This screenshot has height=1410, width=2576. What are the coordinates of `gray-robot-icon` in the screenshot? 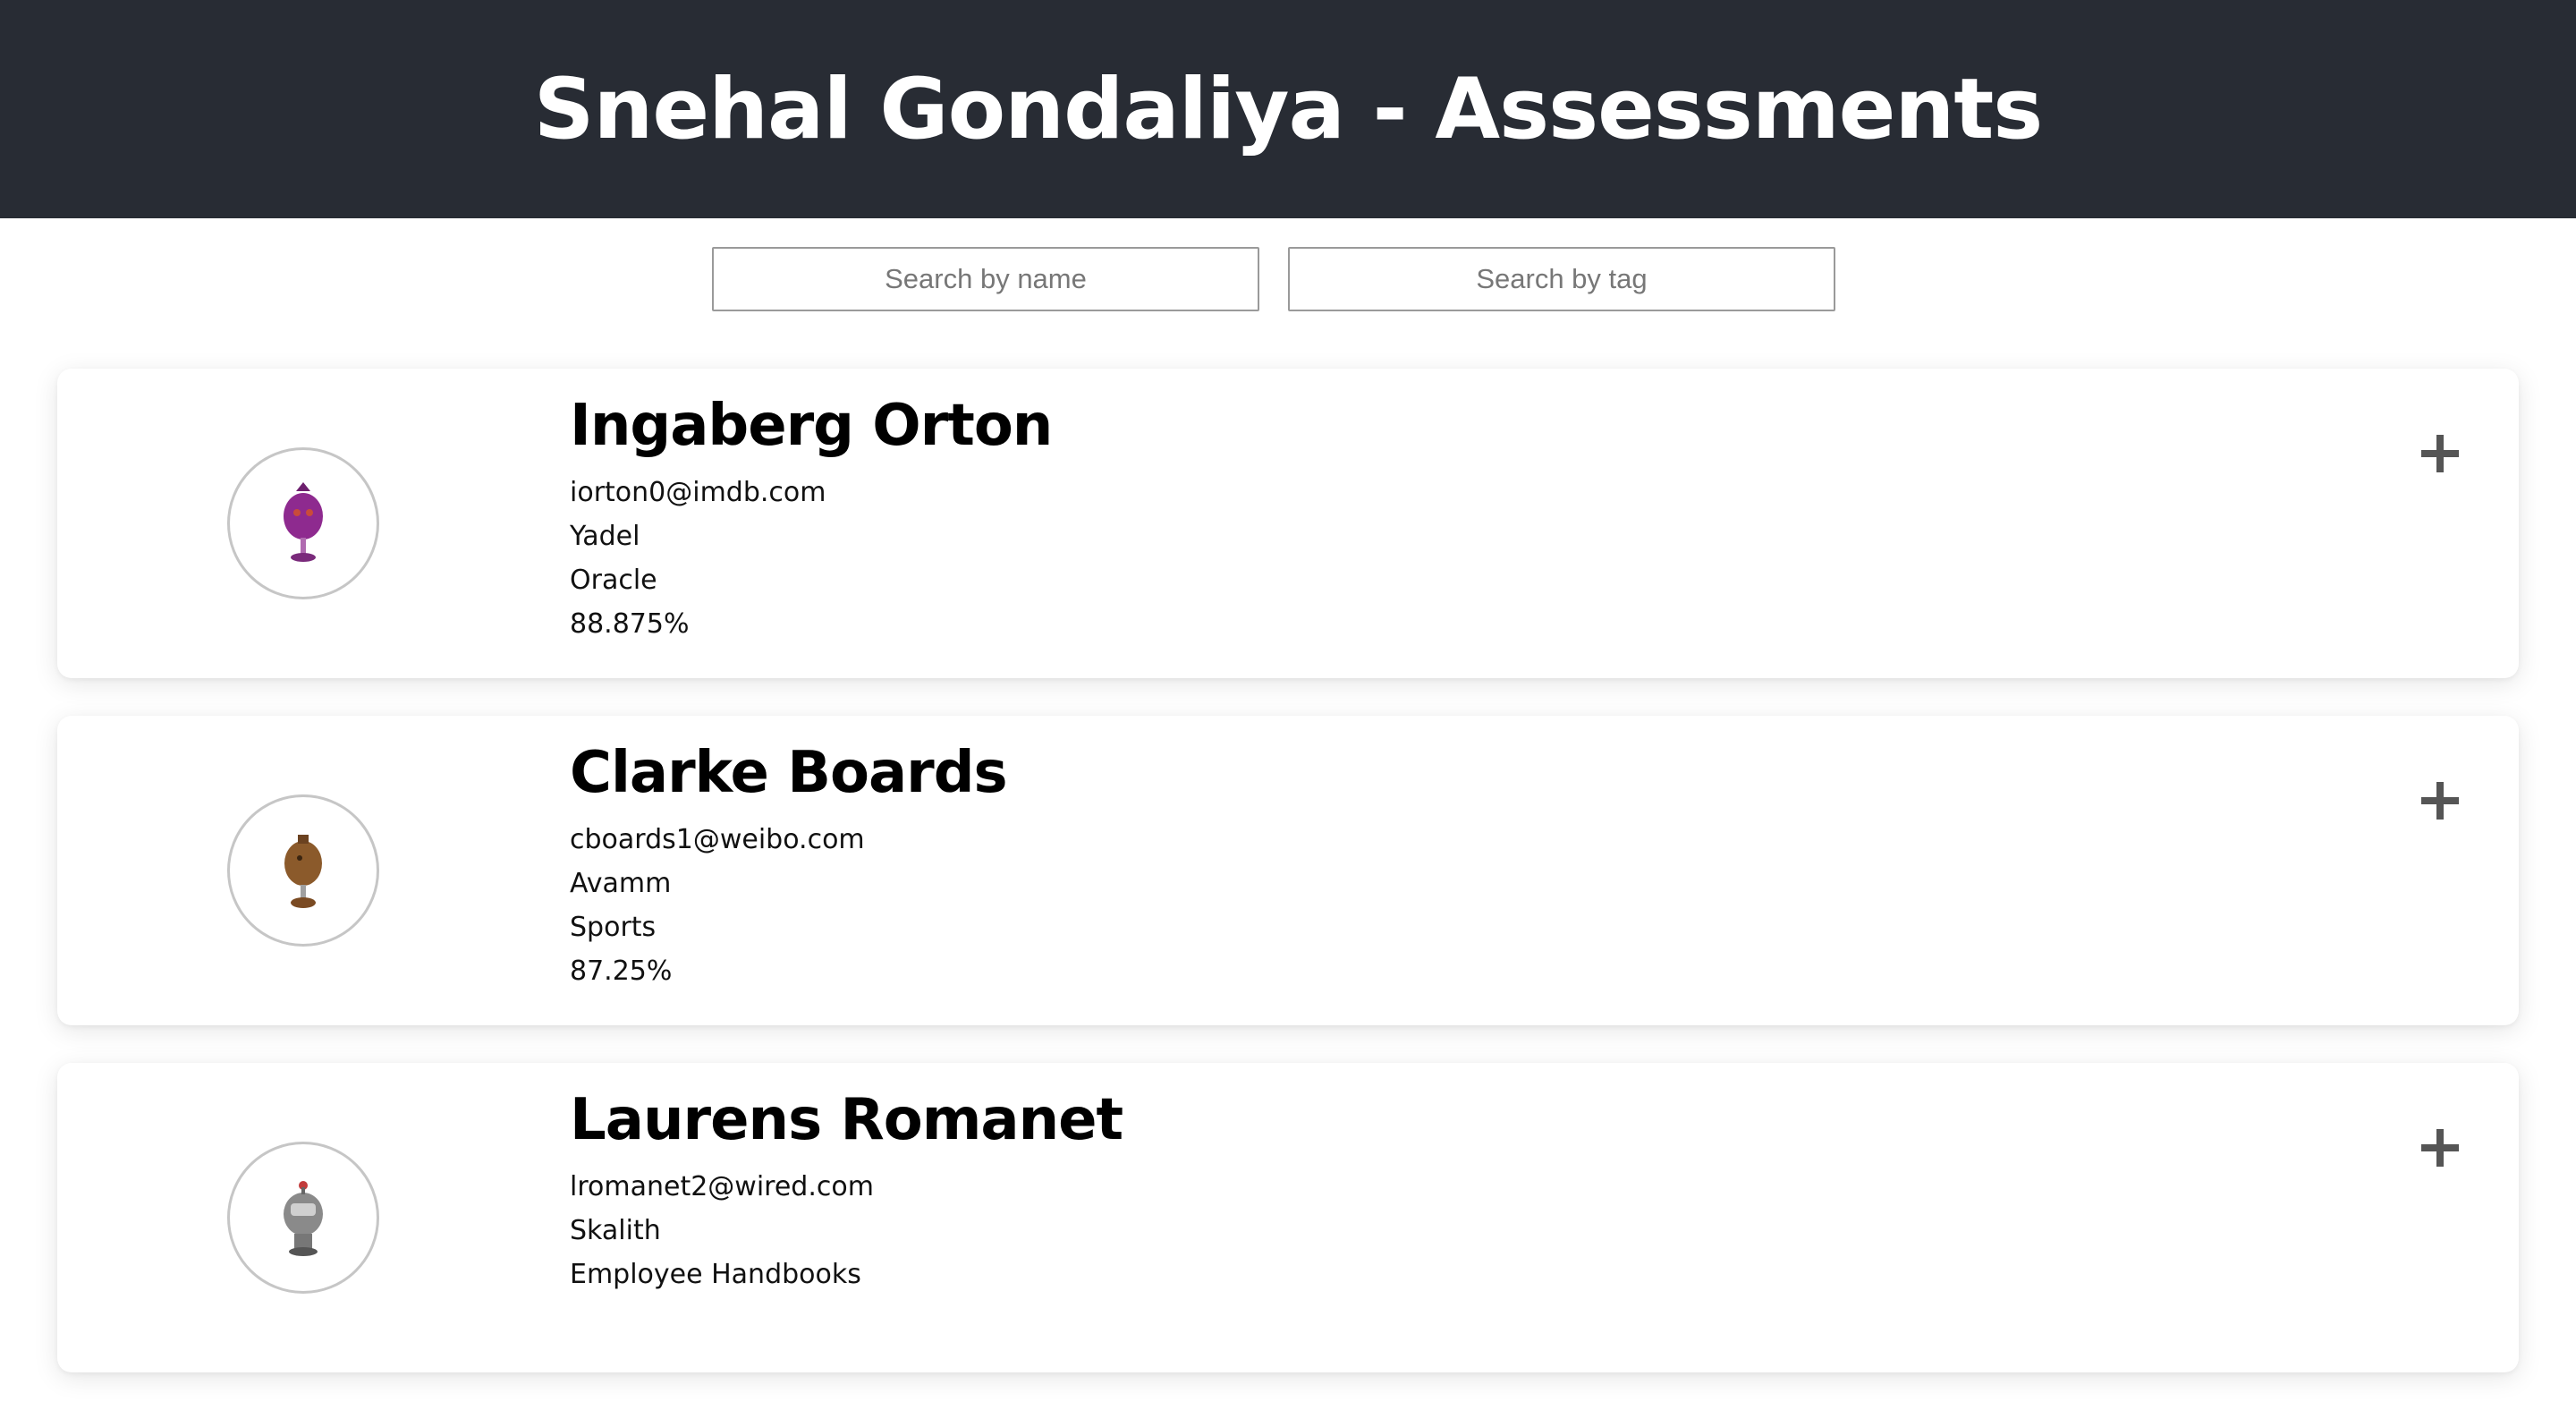 It's located at (303, 1218).